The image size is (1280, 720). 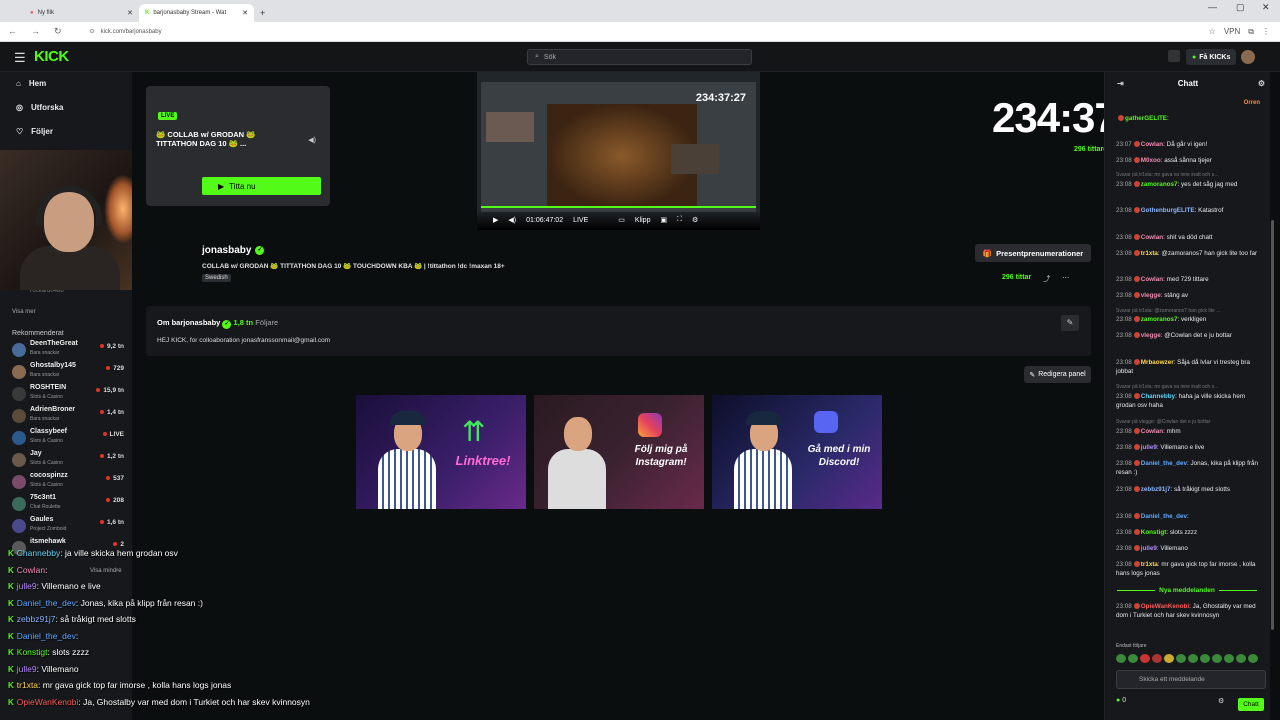 What do you see at coordinates (12, 31) in the screenshot?
I see `back-icon: ←` at bounding box center [12, 31].